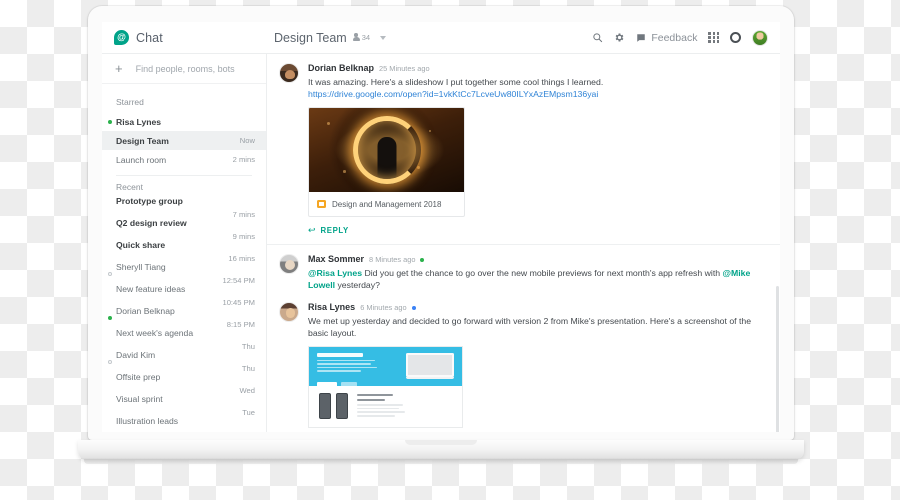 This screenshot has height=500, width=900. Describe the element at coordinates (674, 37) in the screenshot. I see `feedback-label: Feedback` at that location.